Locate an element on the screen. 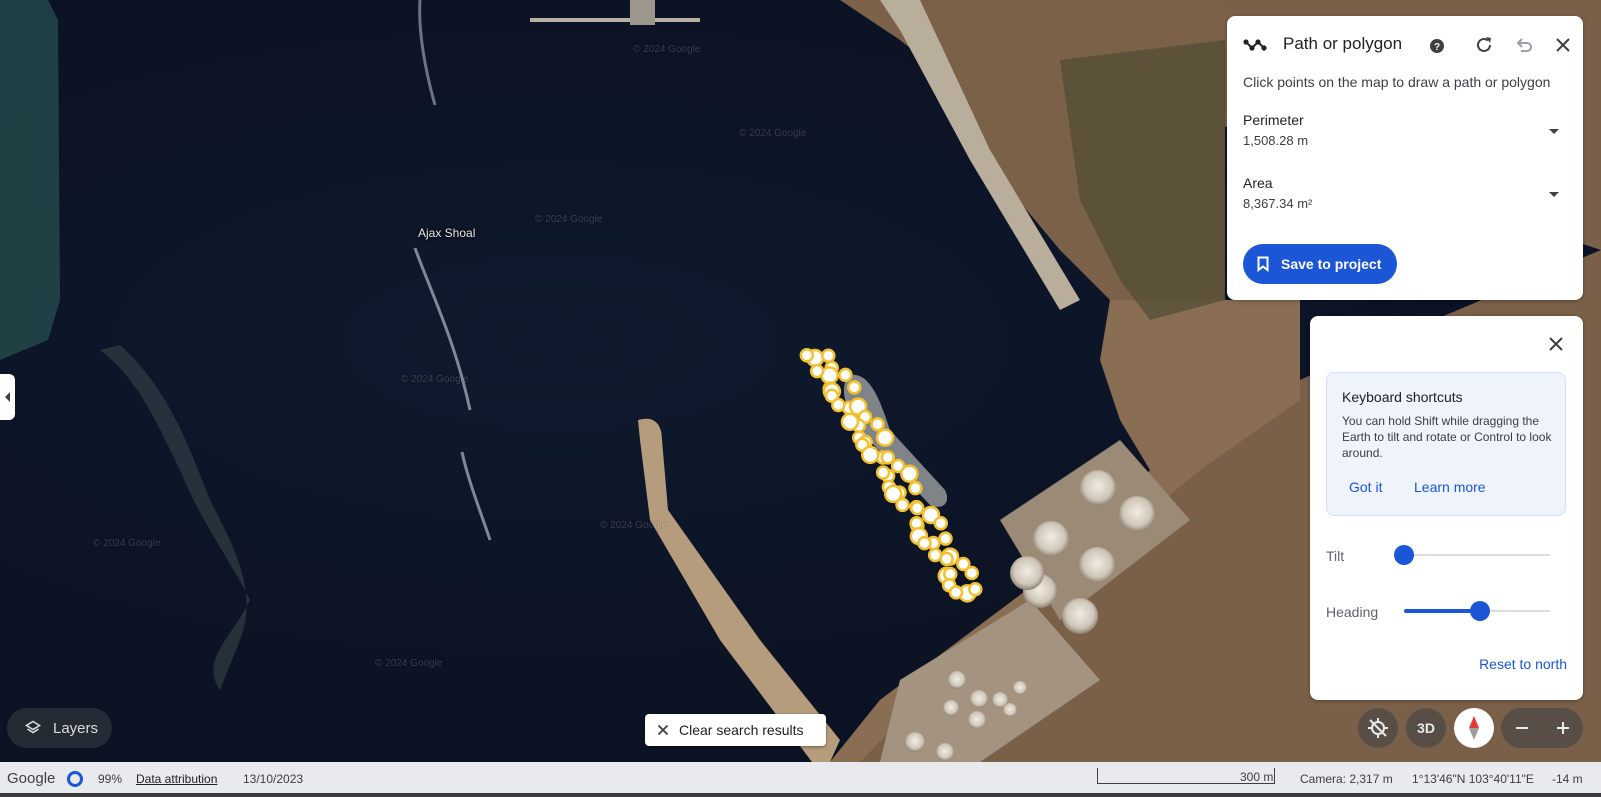 The image size is (1601, 797). got-it-button: Got it is located at coordinates (1365, 487).